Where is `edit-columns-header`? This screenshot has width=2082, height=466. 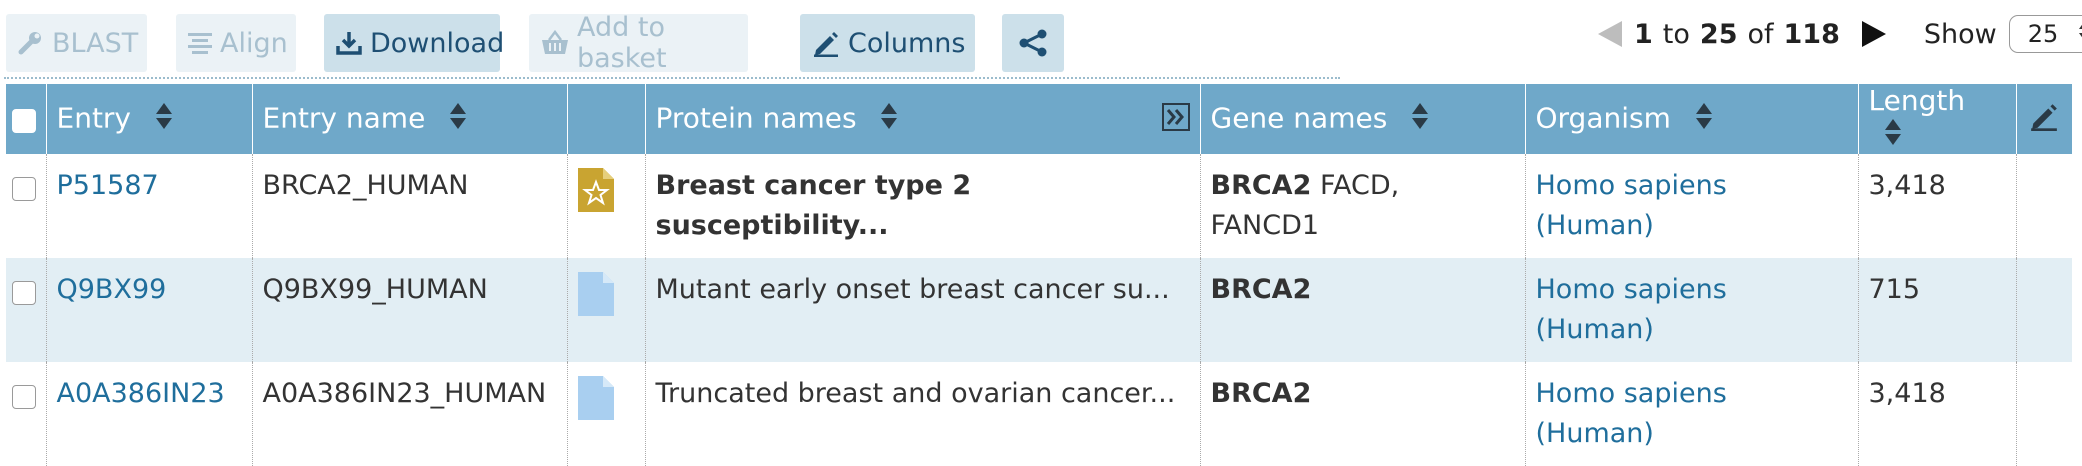 edit-columns-header is located at coordinates (2043, 119).